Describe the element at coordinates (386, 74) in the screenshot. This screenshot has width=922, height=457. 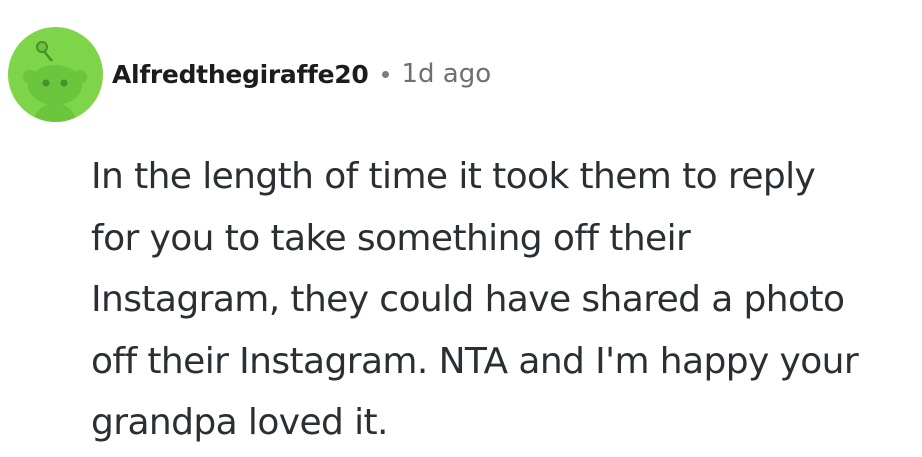
I see `separator-dot` at that location.